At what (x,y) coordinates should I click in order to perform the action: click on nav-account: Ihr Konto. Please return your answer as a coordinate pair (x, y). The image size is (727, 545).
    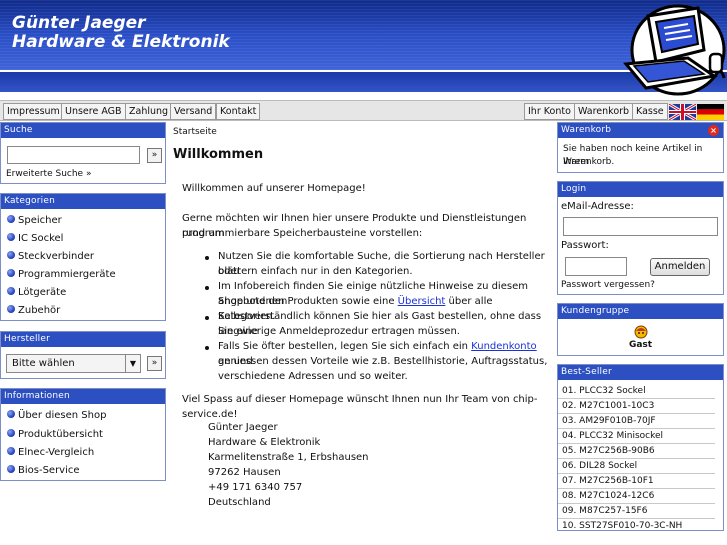
    Looking at the image, I should click on (549, 111).